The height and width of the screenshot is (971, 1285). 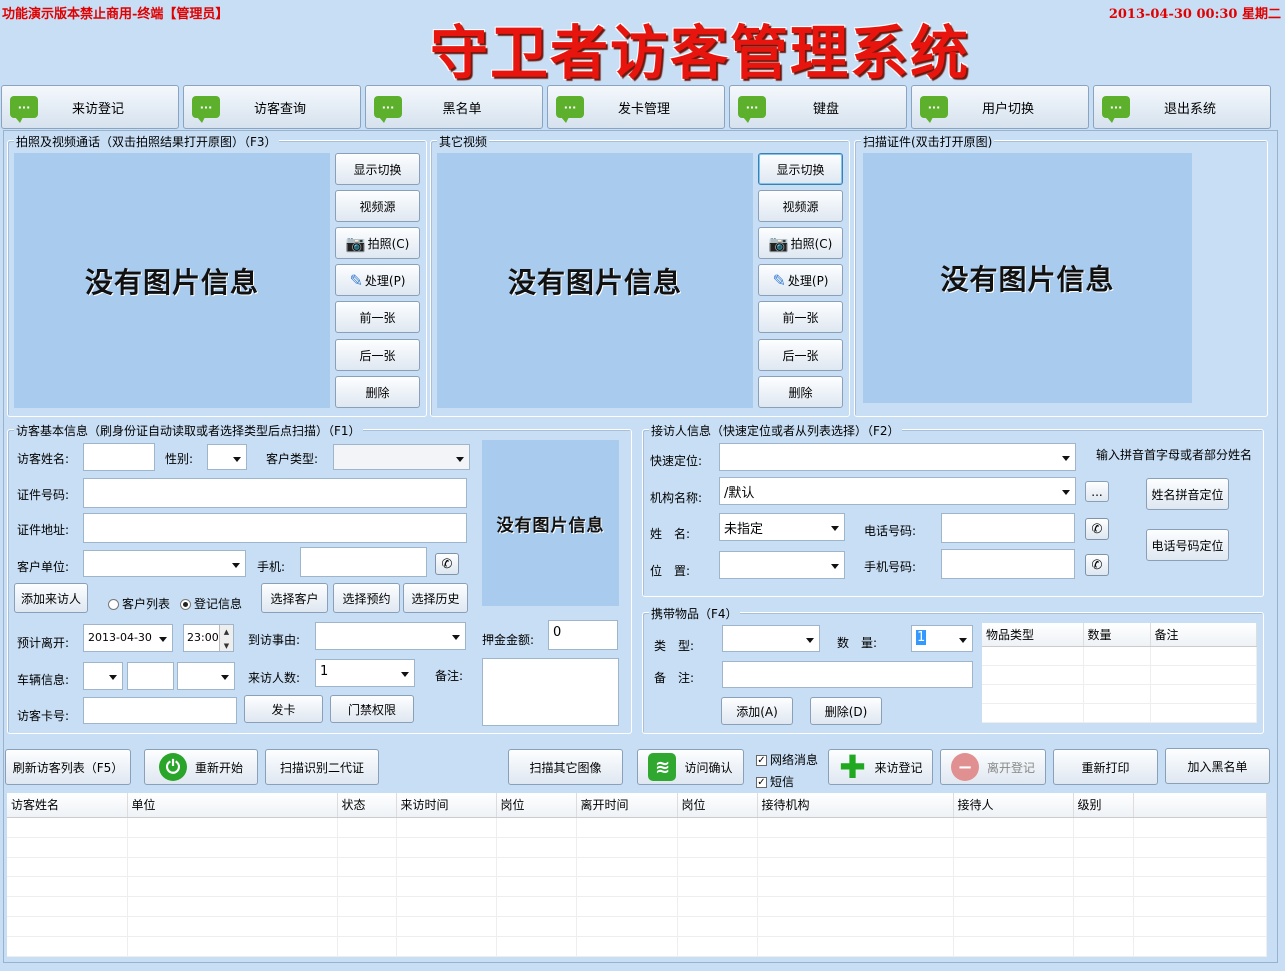 What do you see at coordinates (283, 709) in the screenshot?
I see `issue-card-button: 发卡` at bounding box center [283, 709].